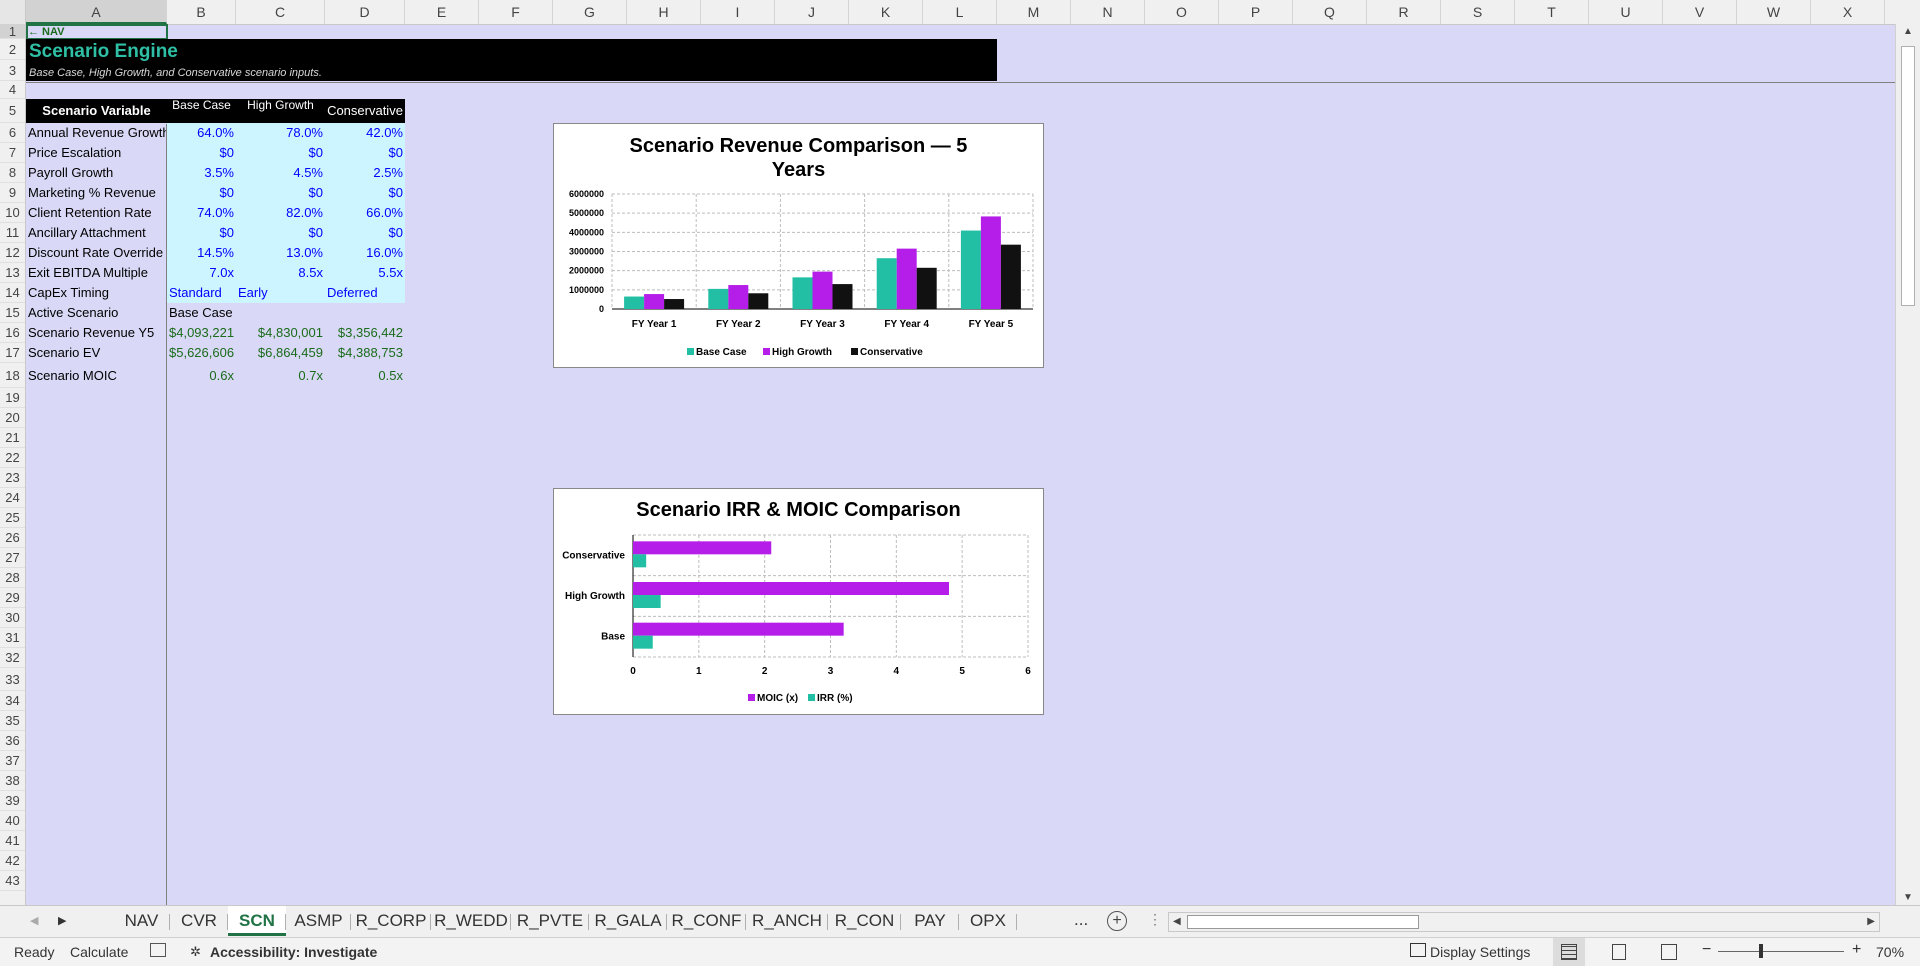 Image resolution: width=1920 pixels, height=966 pixels. I want to click on tab-nav: NAV, so click(141, 921).